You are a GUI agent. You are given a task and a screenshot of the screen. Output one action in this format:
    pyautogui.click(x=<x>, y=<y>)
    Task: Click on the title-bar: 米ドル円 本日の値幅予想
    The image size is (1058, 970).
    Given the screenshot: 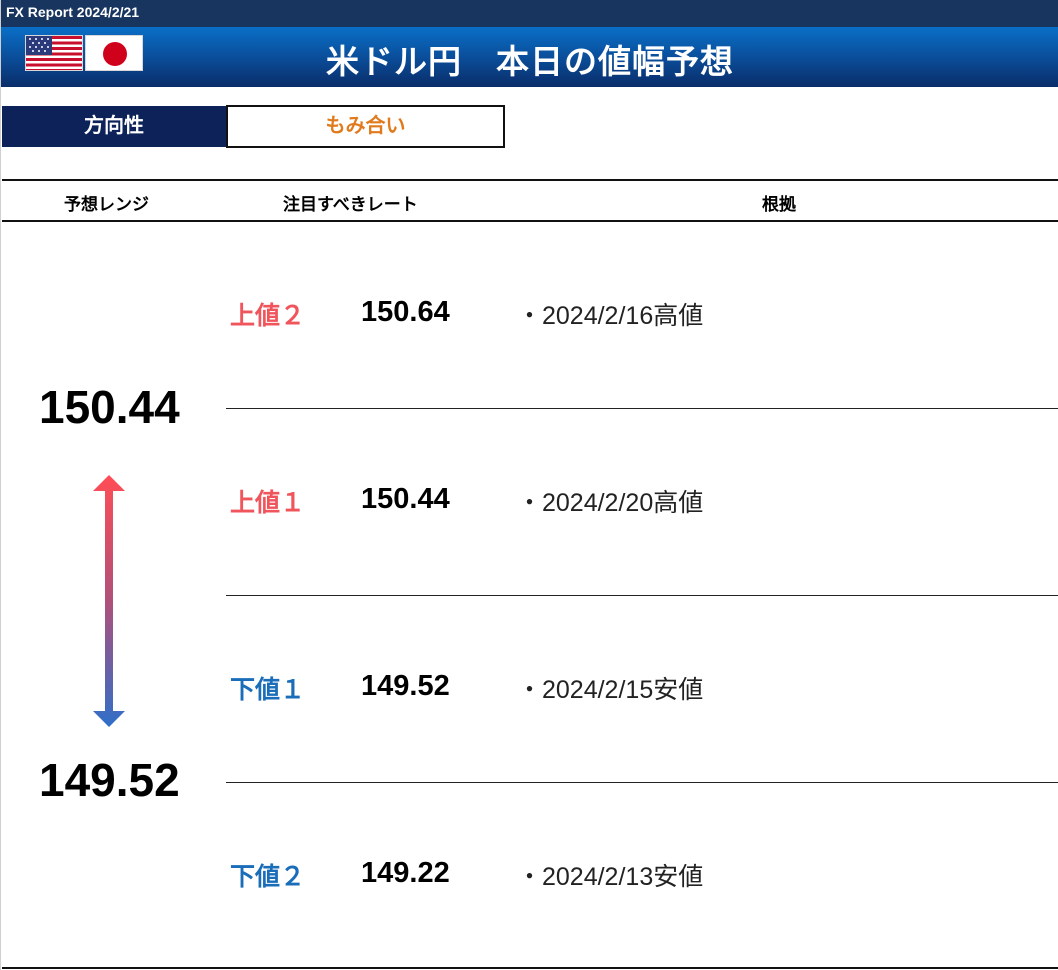 What is the action you would take?
    pyautogui.click(x=529, y=57)
    